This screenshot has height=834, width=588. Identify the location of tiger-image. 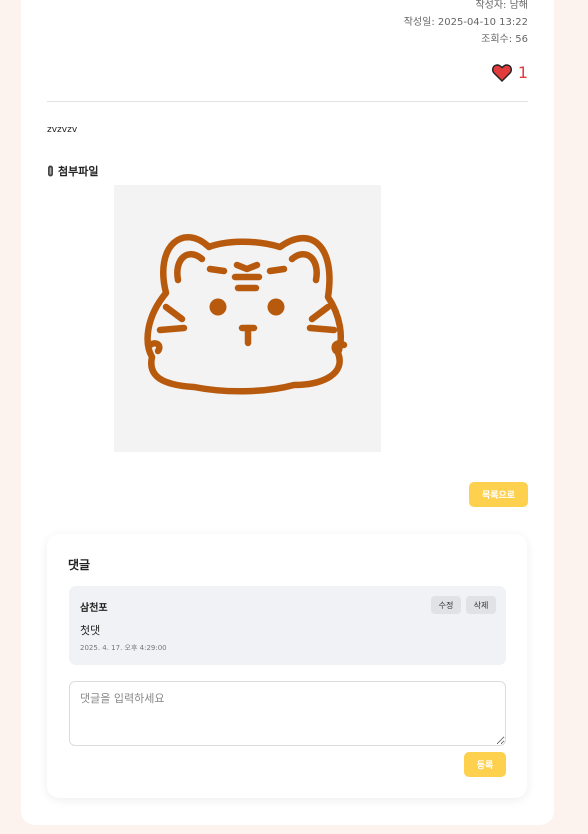
(246, 314).